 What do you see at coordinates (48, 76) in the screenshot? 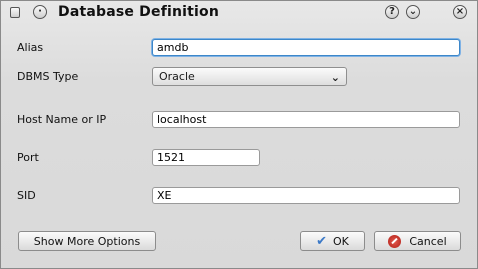
I see `dbms-type-label: DBMS Type` at bounding box center [48, 76].